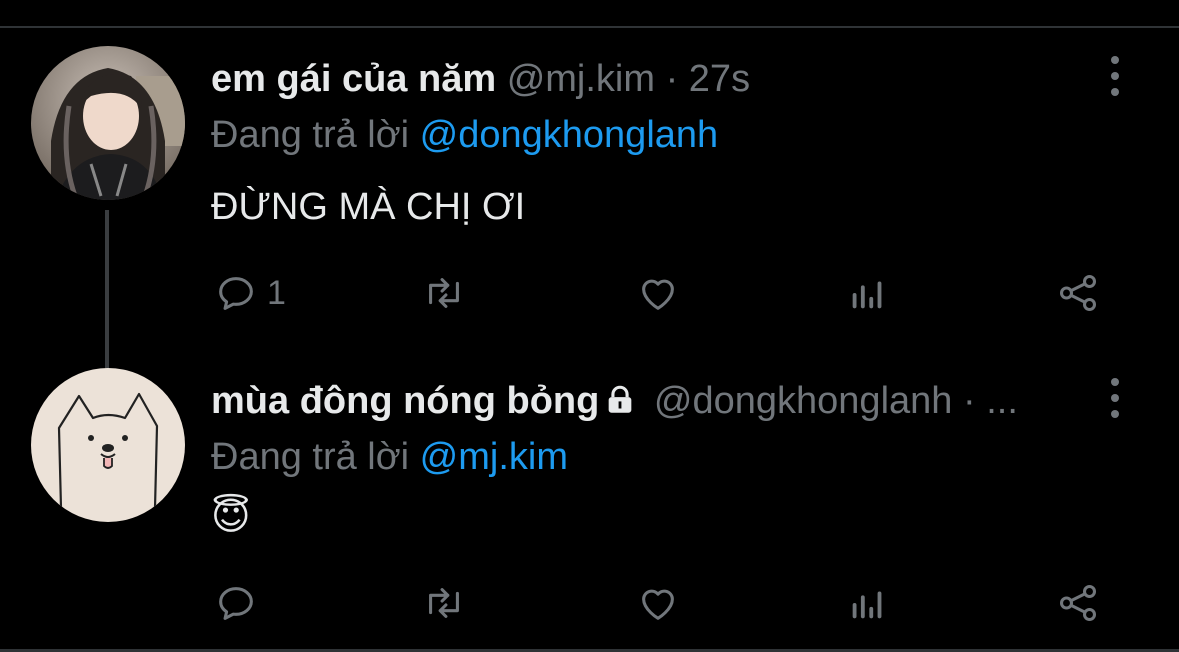 Image resolution: width=1179 pixels, height=652 pixels. What do you see at coordinates (353, 79) in the screenshot?
I see `display-name: em gái của năm` at bounding box center [353, 79].